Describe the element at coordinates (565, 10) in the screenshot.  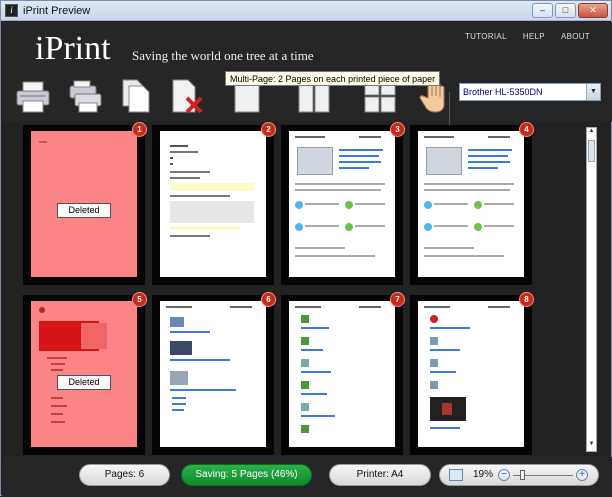
I see `maximize-button: □` at that location.